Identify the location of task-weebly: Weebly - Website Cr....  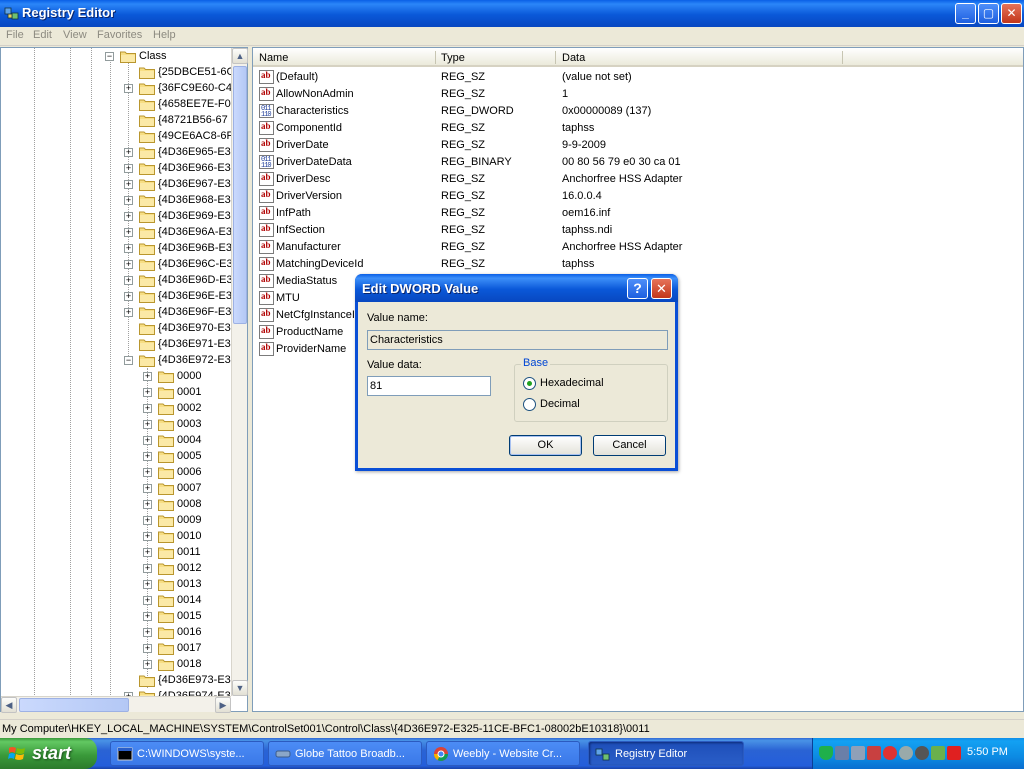
(503, 753).